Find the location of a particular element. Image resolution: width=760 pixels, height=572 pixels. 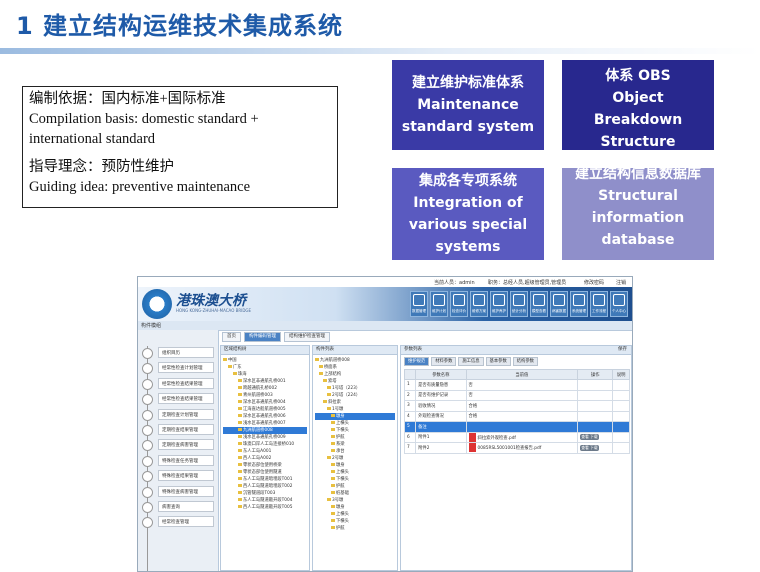

tree-node: 深水区非通航孔桥001 is located at coordinates (265, 381).